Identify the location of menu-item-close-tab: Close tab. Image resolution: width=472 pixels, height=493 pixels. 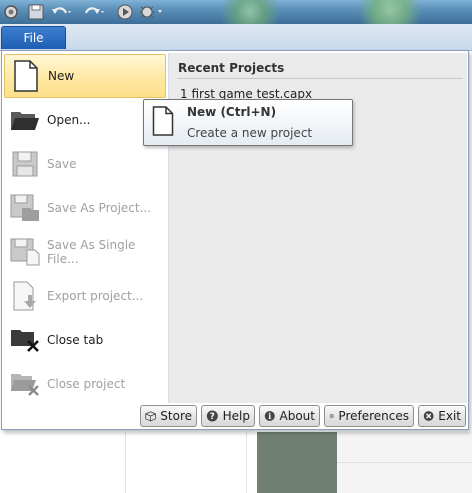
(85, 340).